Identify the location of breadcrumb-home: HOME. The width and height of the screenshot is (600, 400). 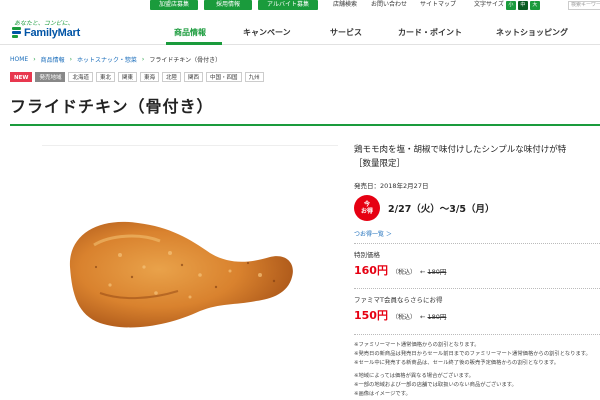
(19, 59).